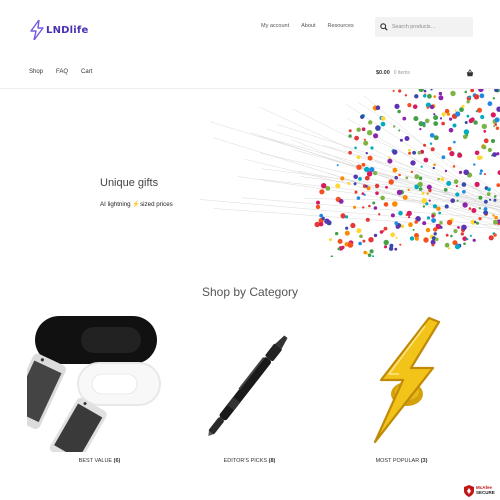  Describe the element at coordinates (470, 73) in the screenshot. I see `basket-icon` at that location.